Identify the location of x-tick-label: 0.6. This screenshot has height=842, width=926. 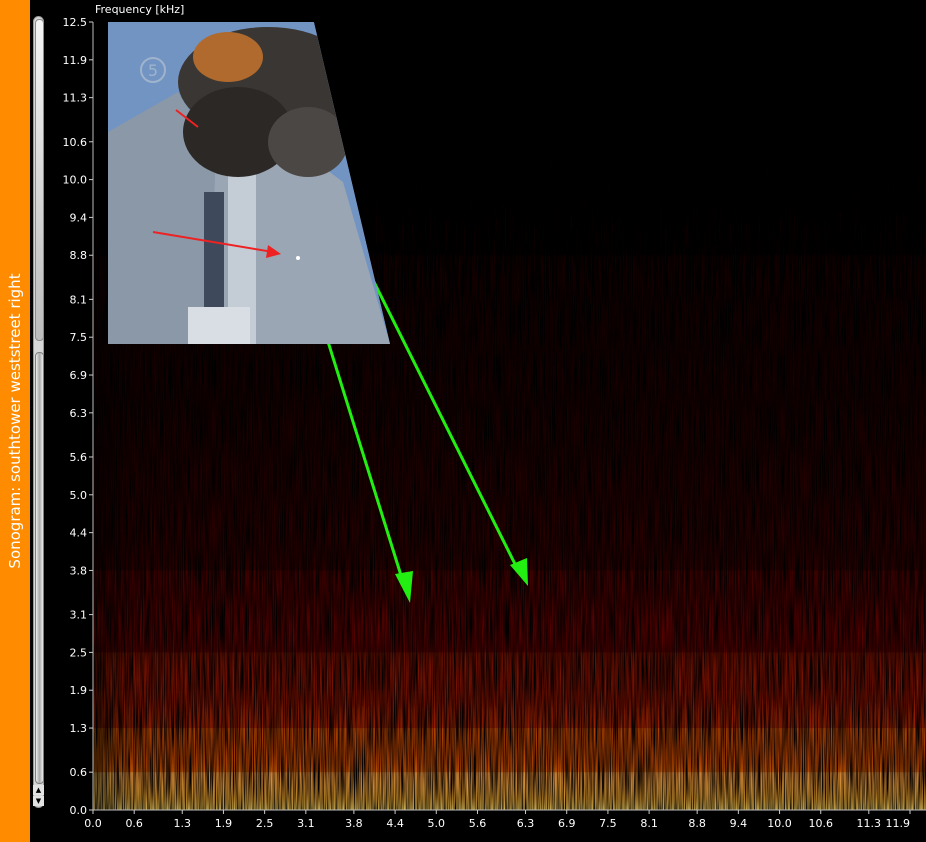
(134, 823).